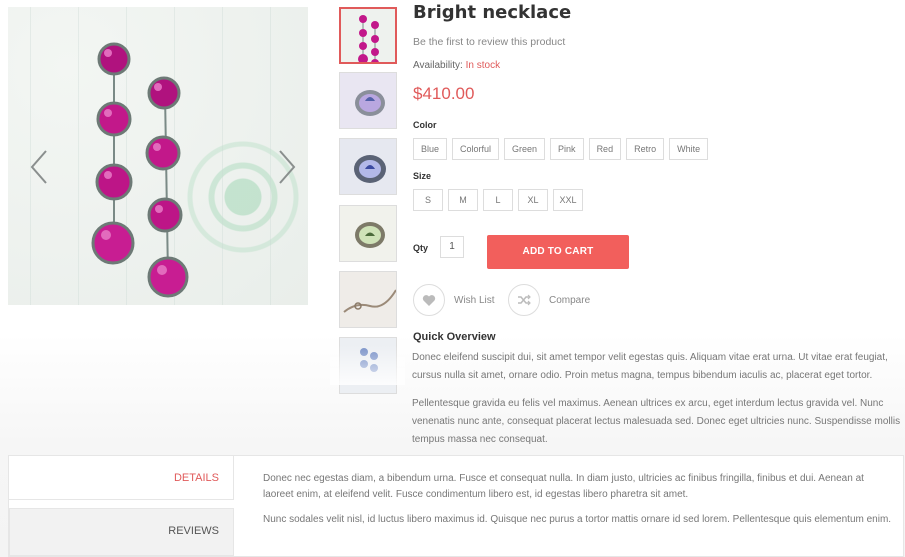 The image size is (905, 557). I want to click on availability-label: Availability:, so click(438, 65).